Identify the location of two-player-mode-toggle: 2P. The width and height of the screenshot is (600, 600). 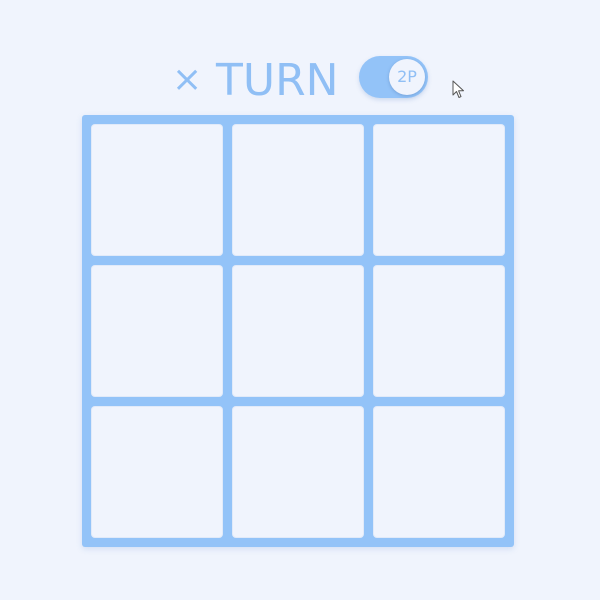
(393, 77).